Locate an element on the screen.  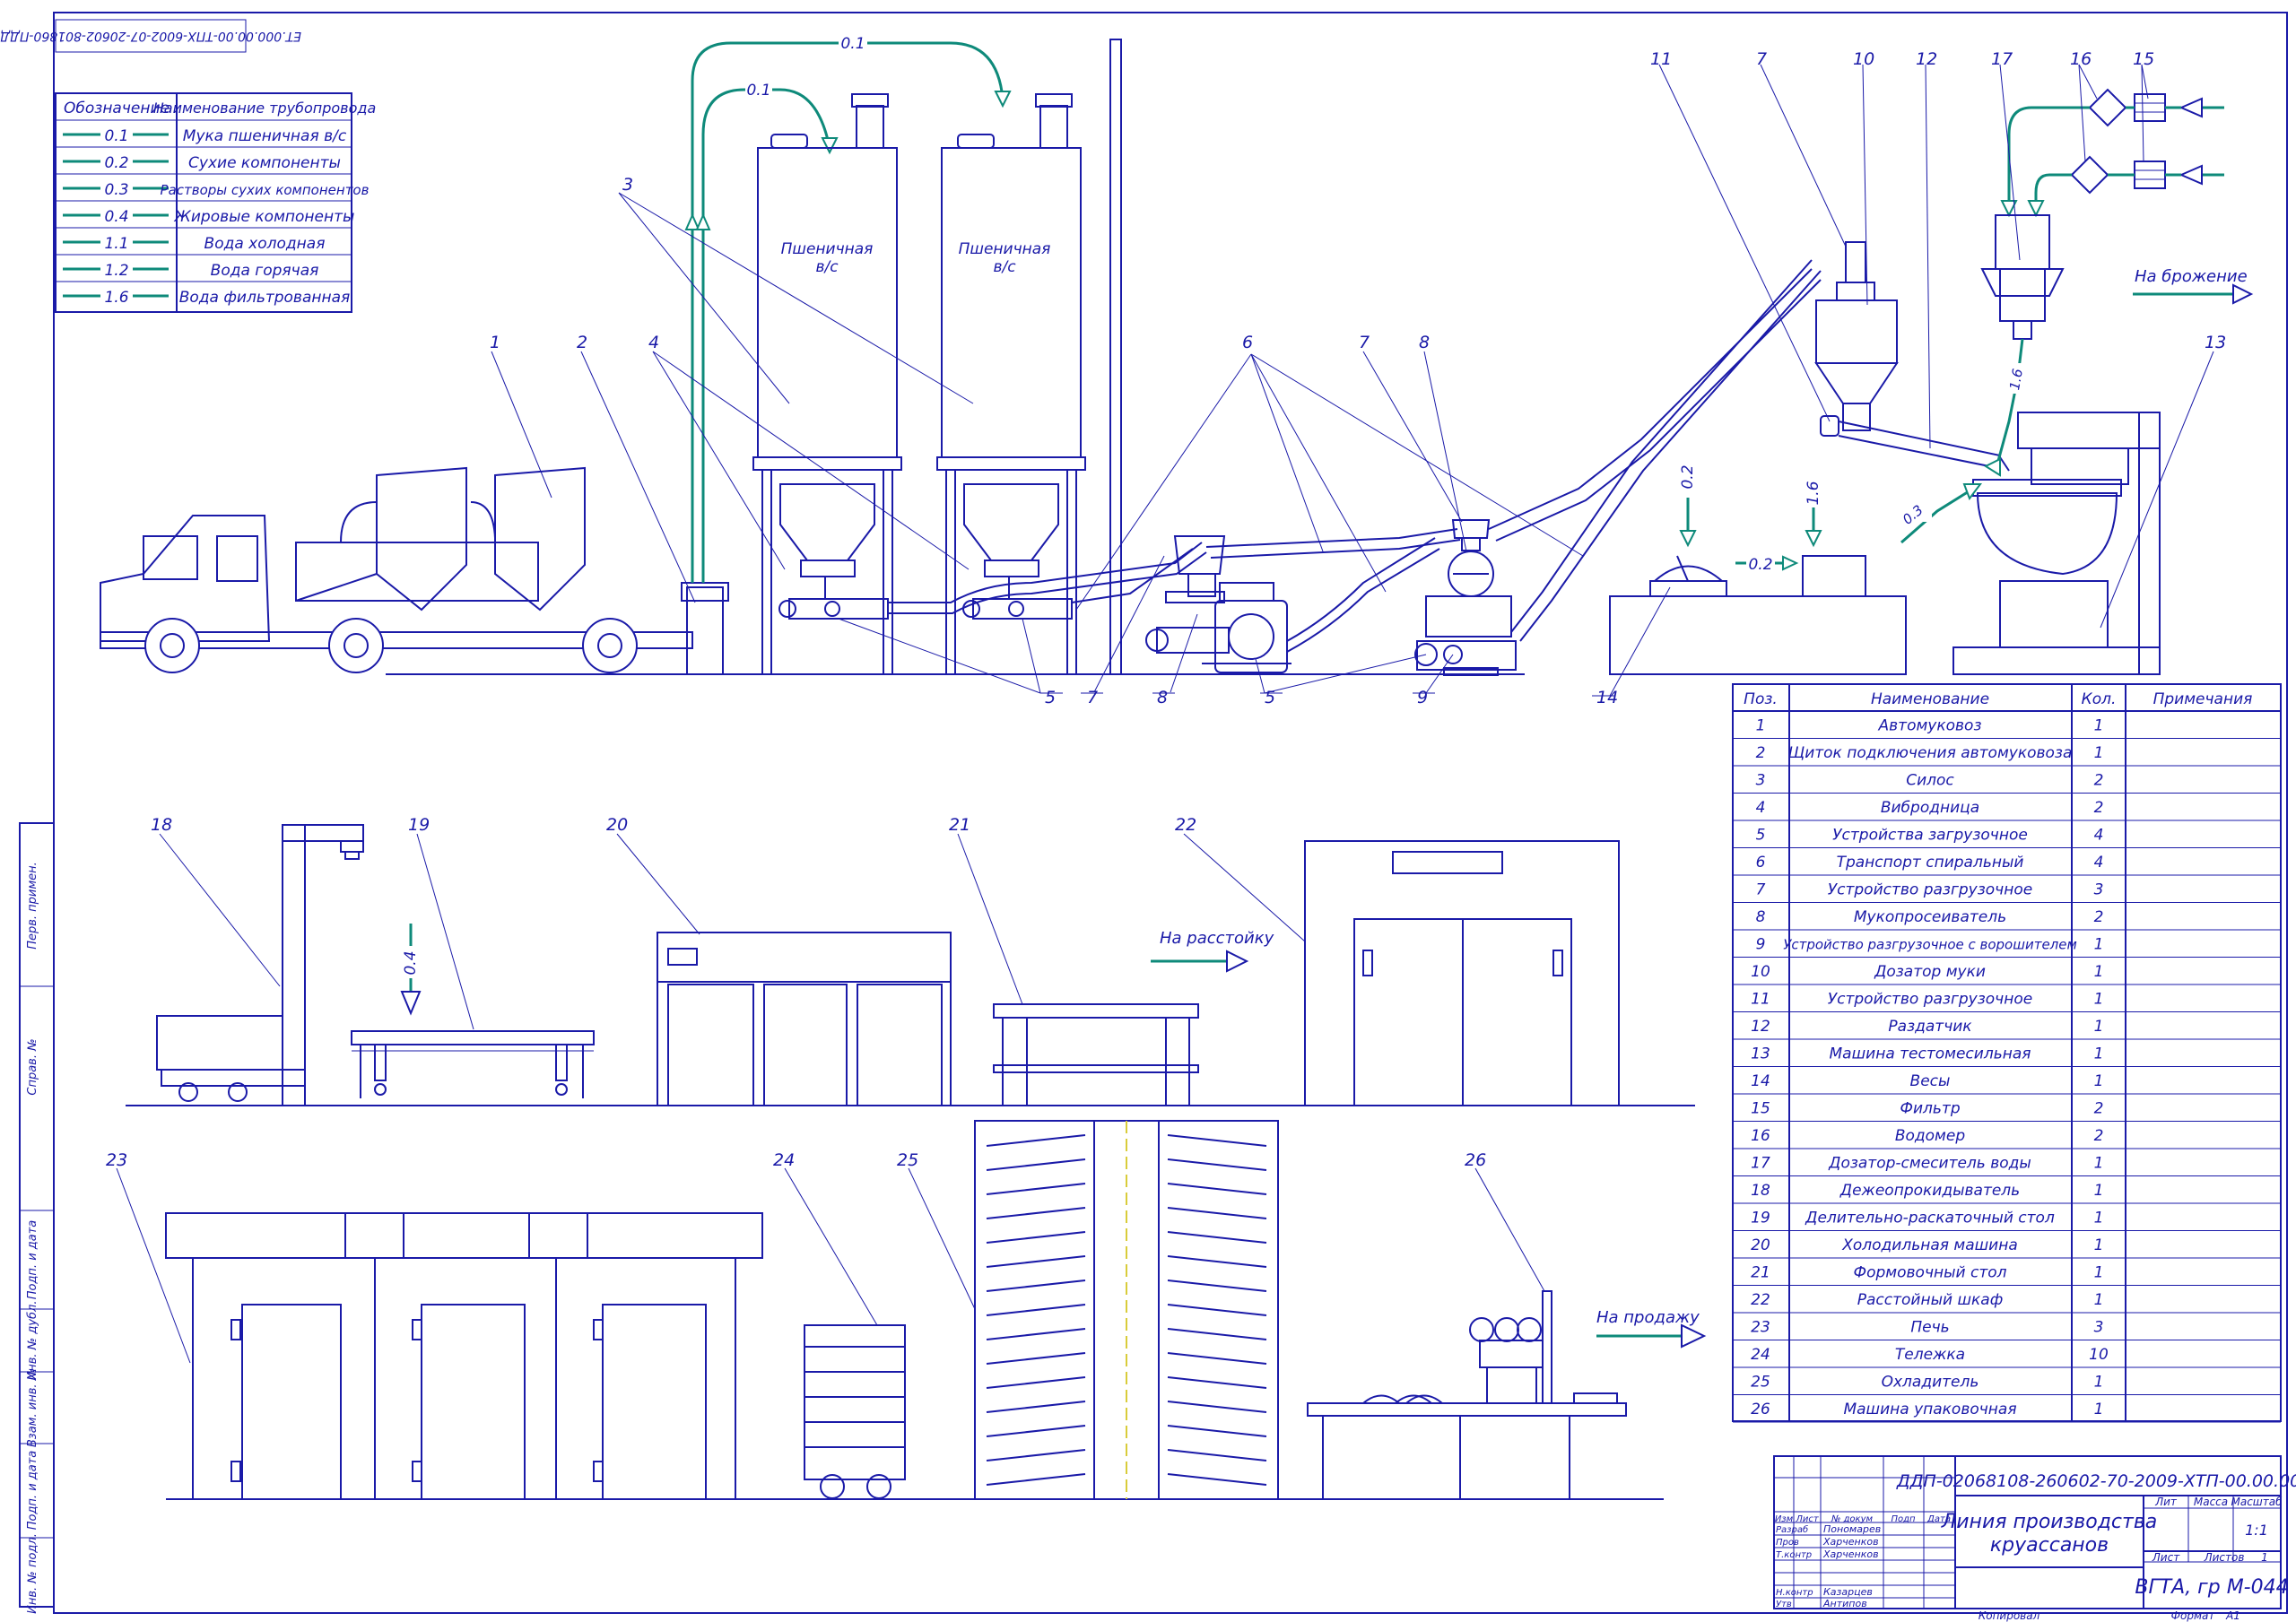
callout-14: 14 is located at coordinates (1607, 697).